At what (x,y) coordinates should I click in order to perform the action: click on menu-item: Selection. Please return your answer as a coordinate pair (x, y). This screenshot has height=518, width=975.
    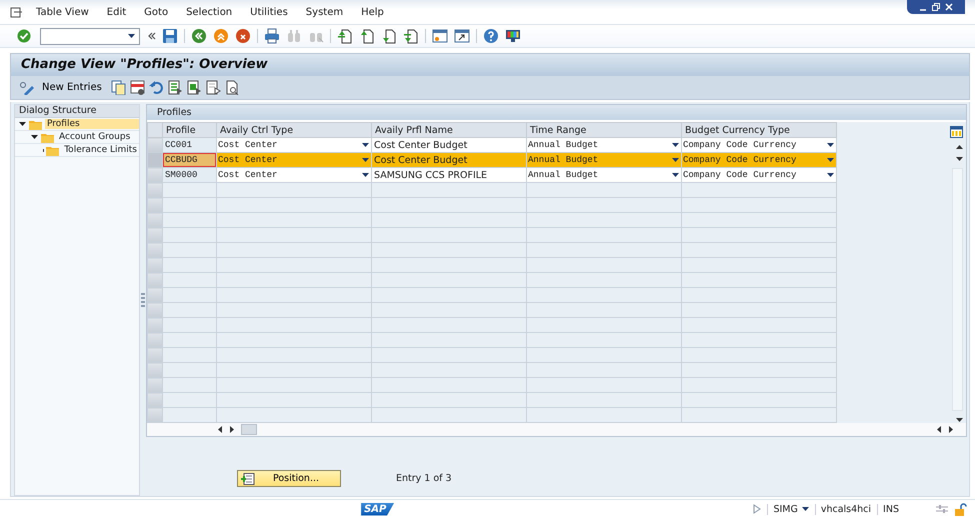
    Looking at the image, I should click on (209, 12).